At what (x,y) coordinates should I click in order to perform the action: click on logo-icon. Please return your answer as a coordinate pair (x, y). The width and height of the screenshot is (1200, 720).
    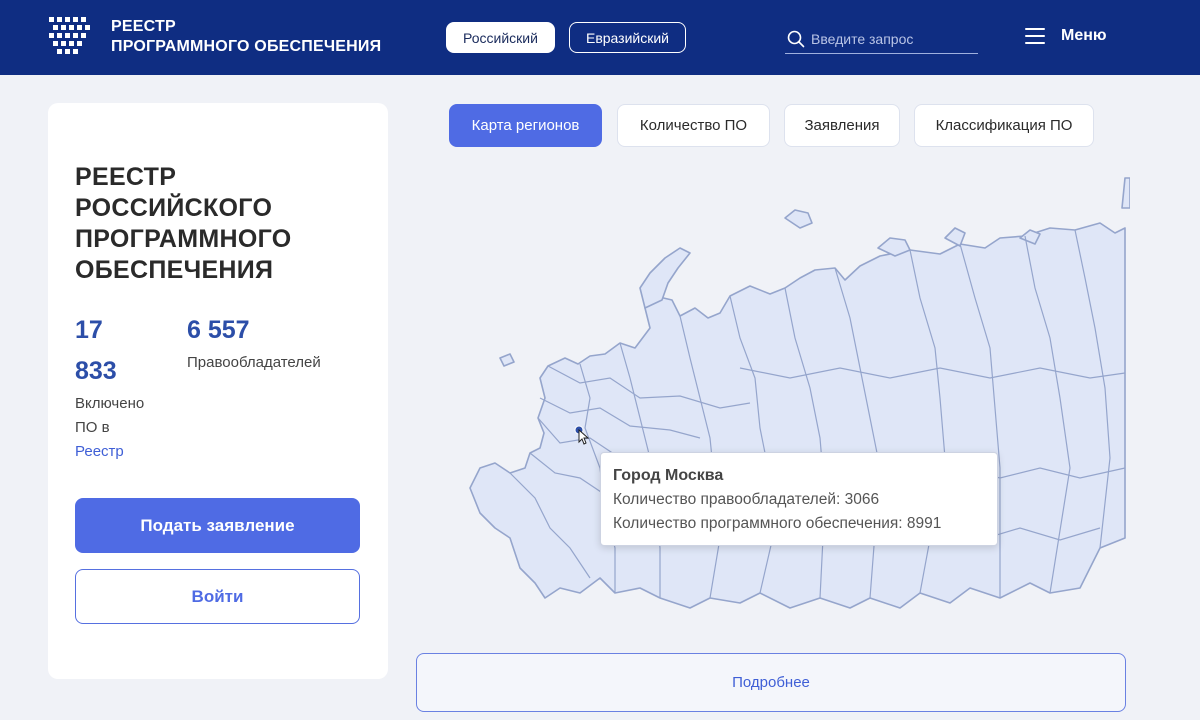
    Looking at the image, I should click on (70, 36).